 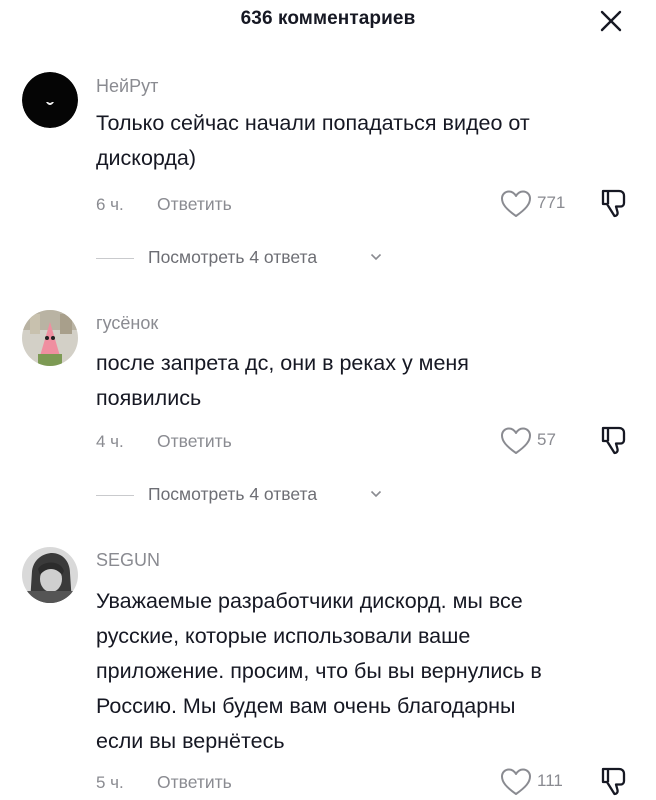 What do you see at coordinates (551, 202) in the screenshot?
I see `like-count: 771` at bounding box center [551, 202].